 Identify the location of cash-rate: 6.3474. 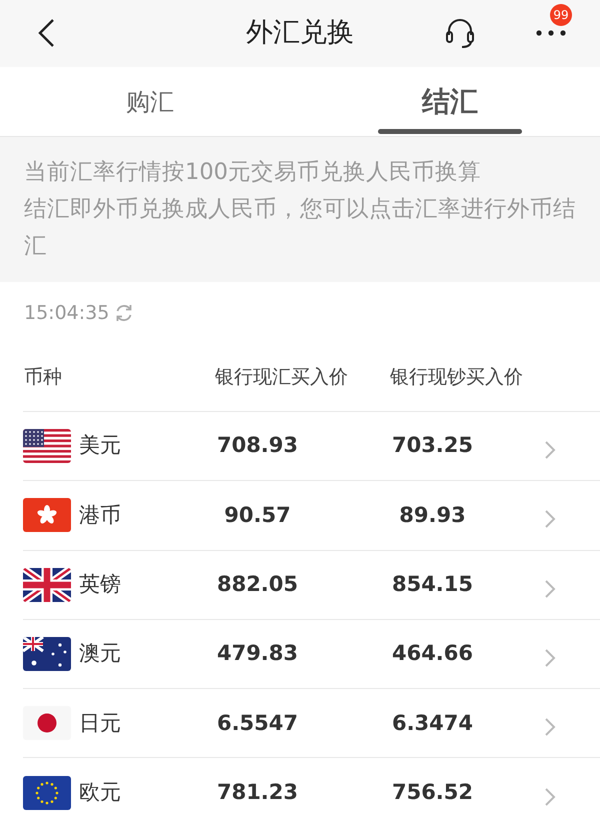
(432, 723).